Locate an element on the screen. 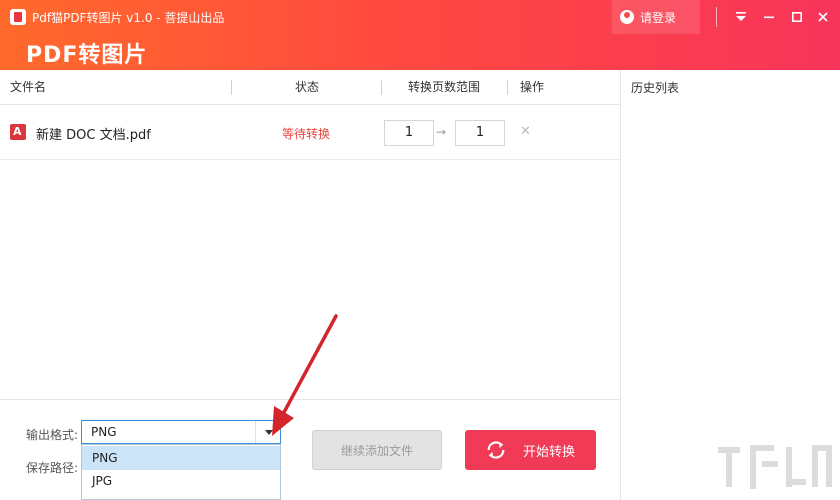  close-icon: ✕ is located at coordinates (525, 131).